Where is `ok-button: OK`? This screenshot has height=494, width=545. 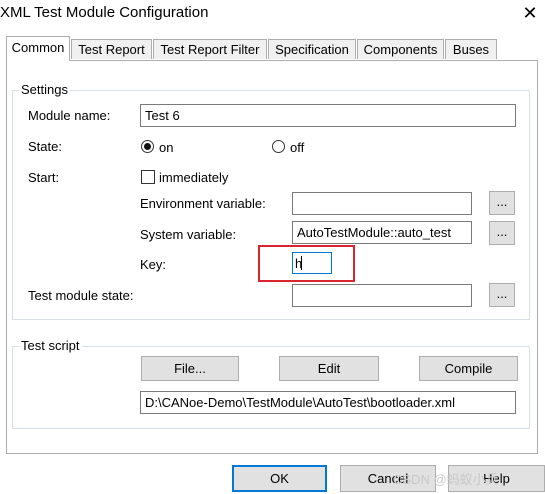
ok-button: OK is located at coordinates (279, 478).